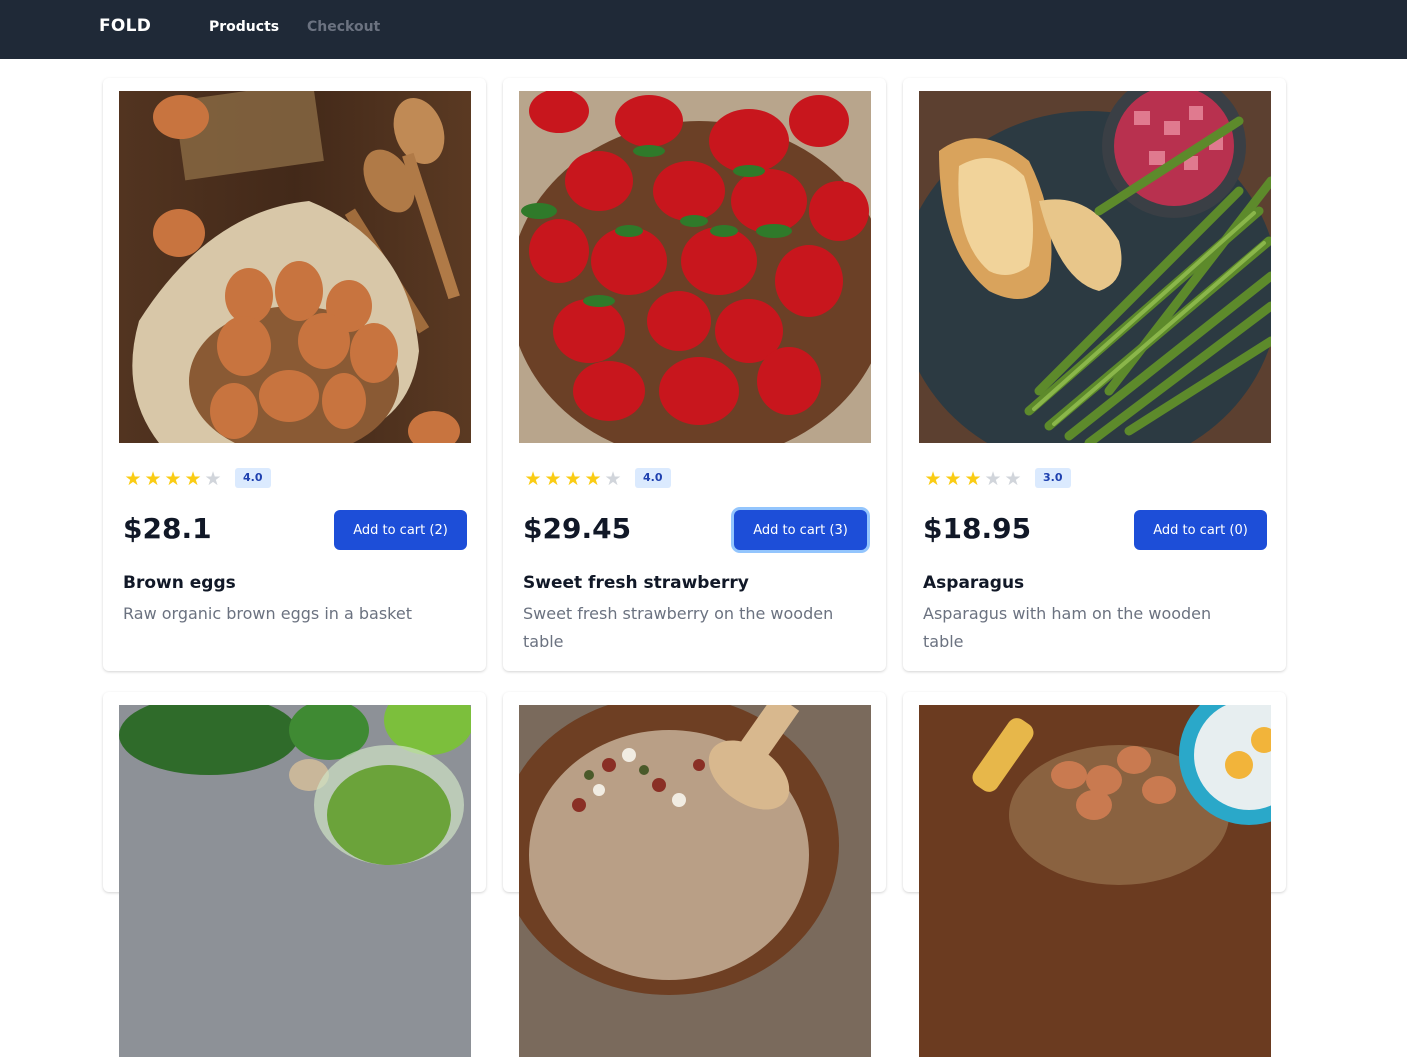  What do you see at coordinates (179, 583) in the screenshot?
I see `product-name: Brown eggs` at bounding box center [179, 583].